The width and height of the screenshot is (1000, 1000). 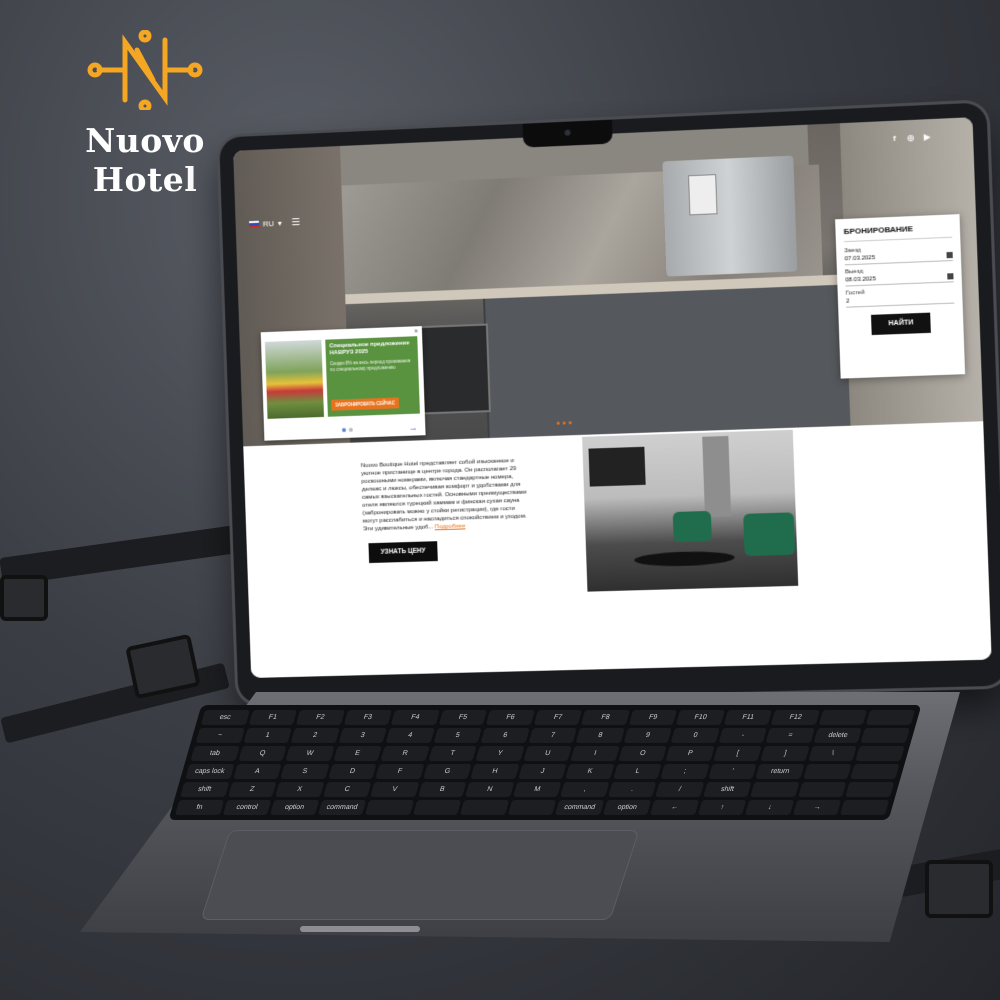 What do you see at coordinates (310, 753) in the screenshot?
I see `keyboard-key: W` at bounding box center [310, 753].